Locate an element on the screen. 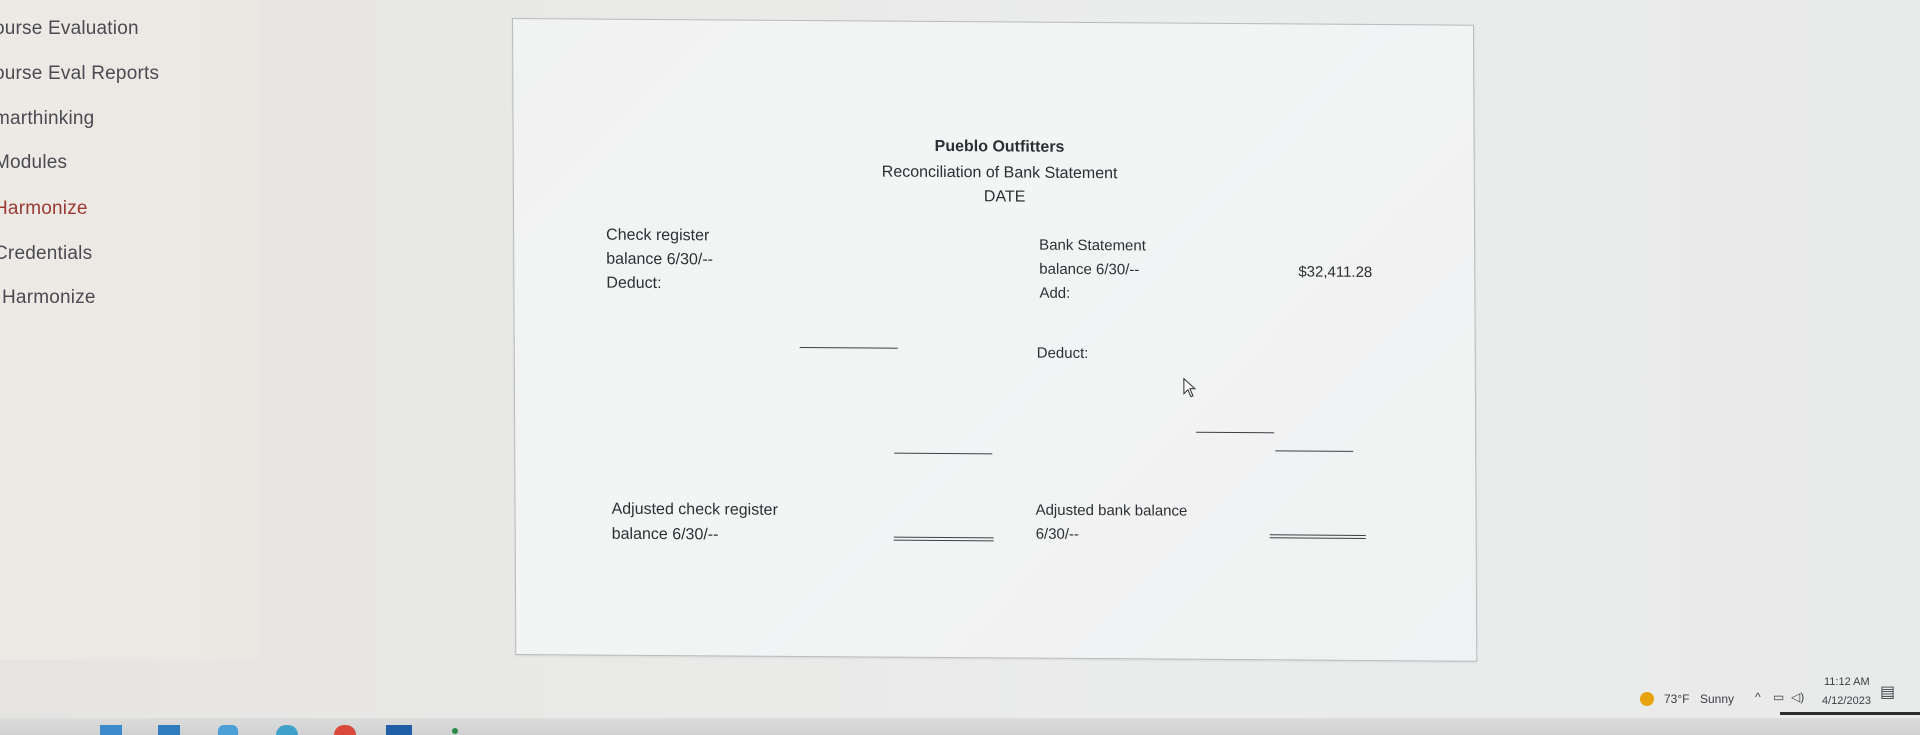 This screenshot has height=735, width=1920. sidebar-item-modules: Modules is located at coordinates (33, 163).